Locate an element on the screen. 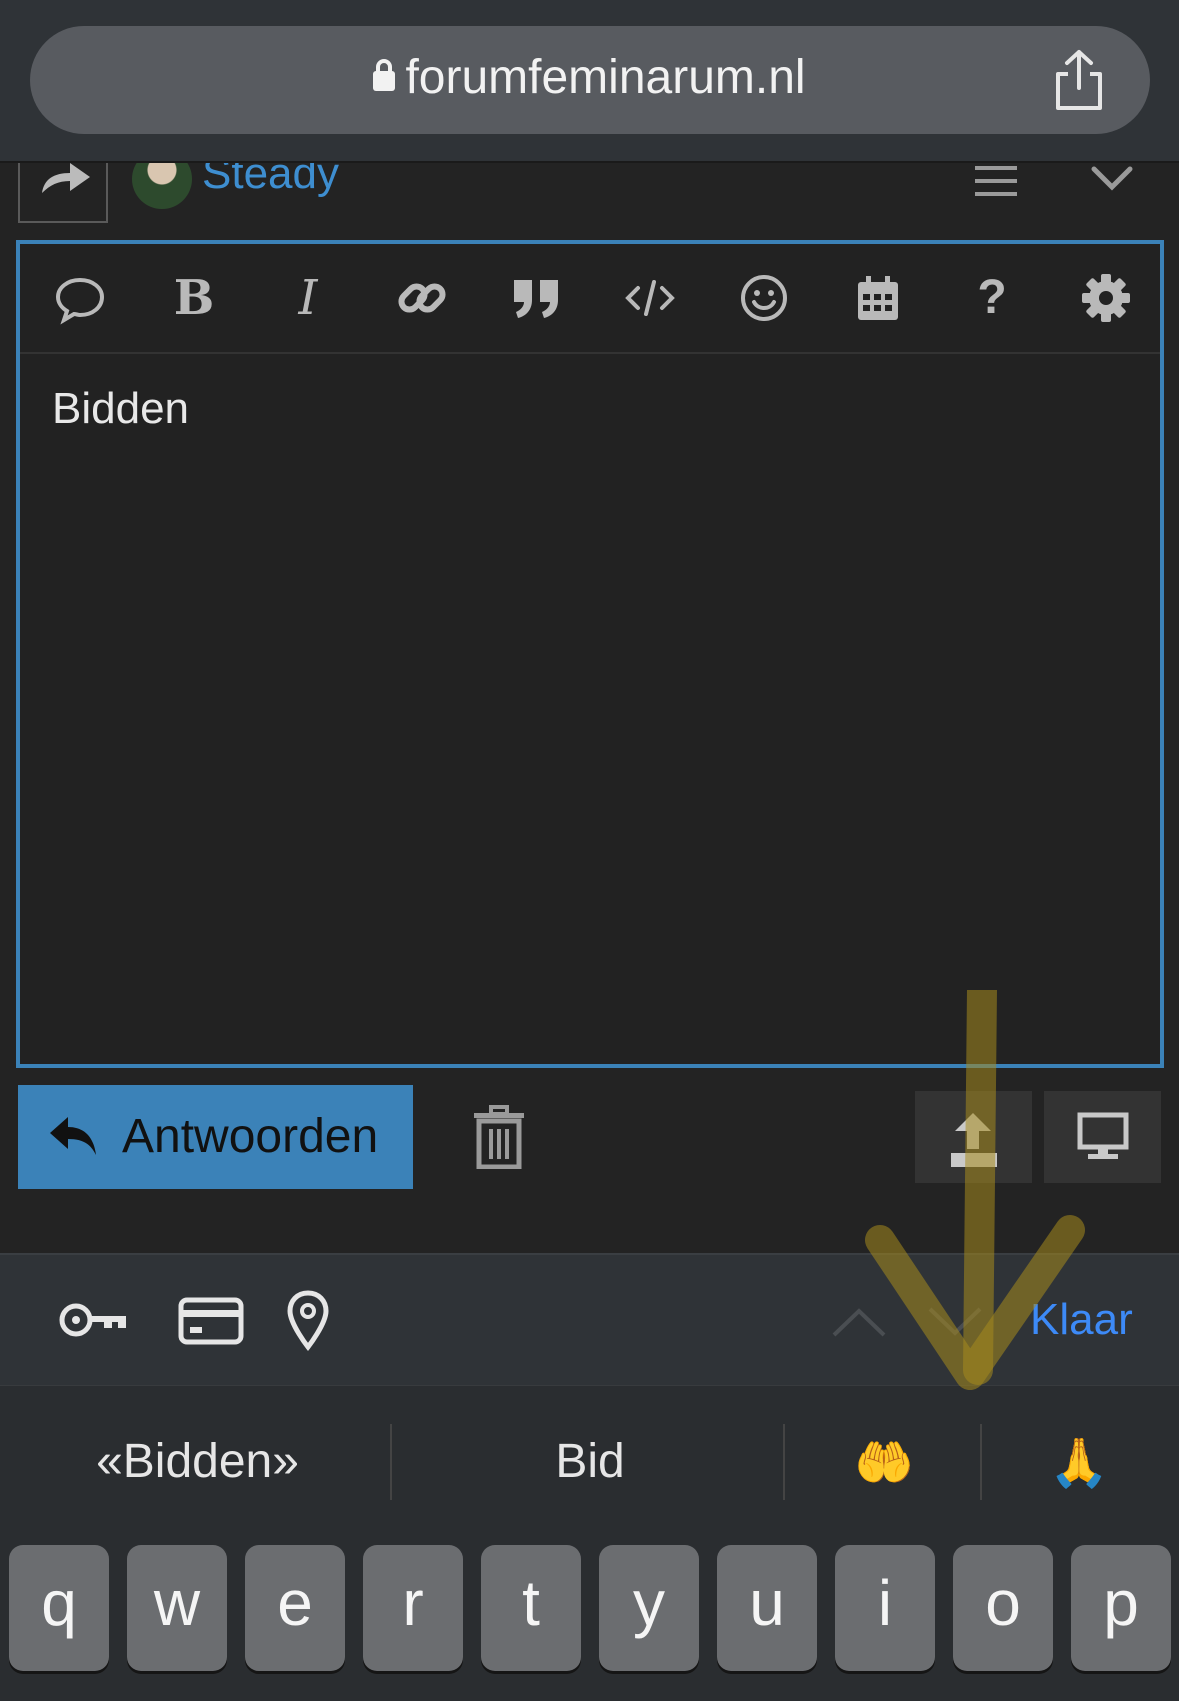  preview-button is located at coordinates (1102, 1137).